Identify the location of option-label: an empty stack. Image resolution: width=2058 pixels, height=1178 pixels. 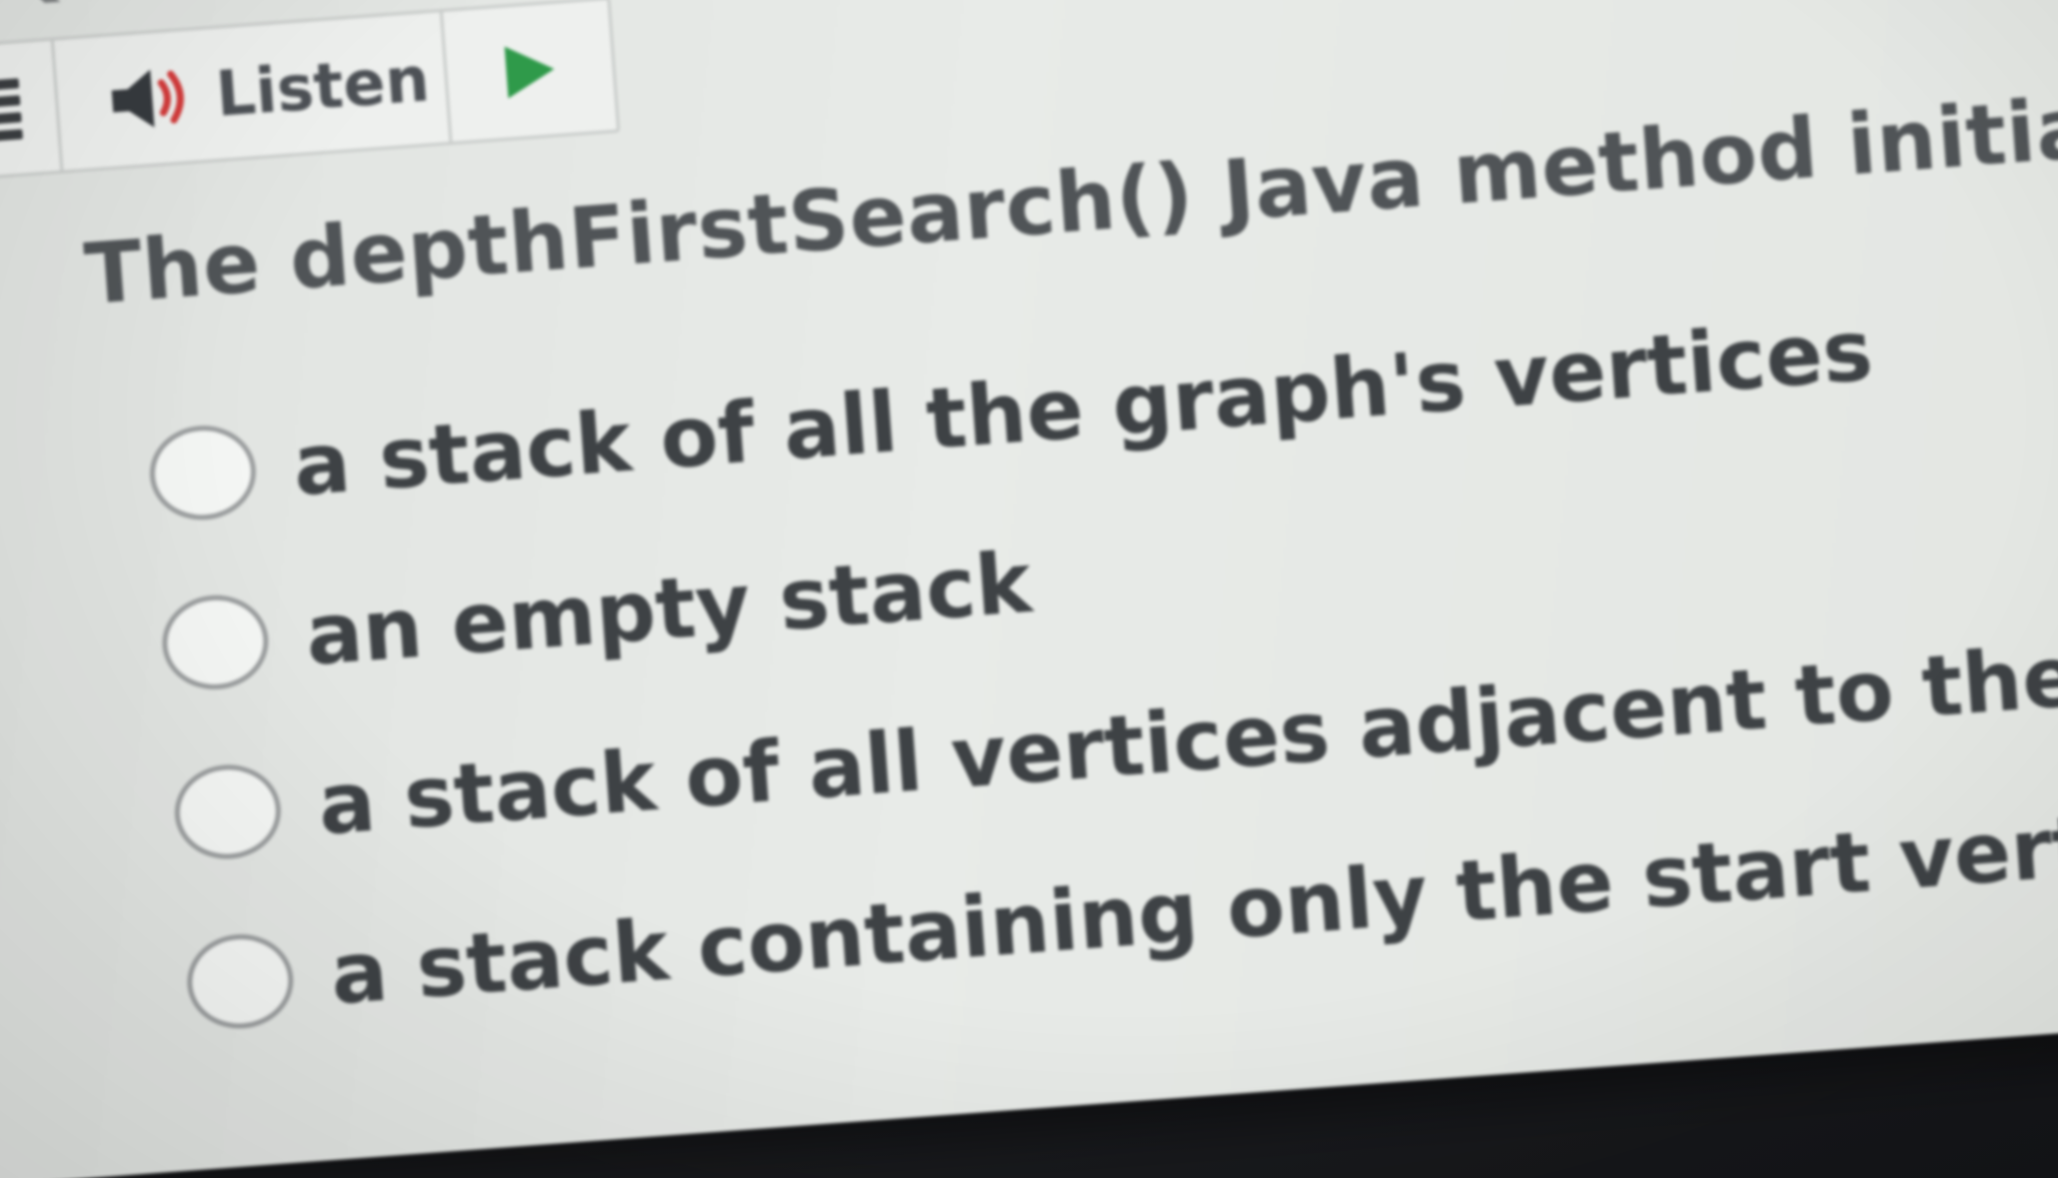
(668, 609).